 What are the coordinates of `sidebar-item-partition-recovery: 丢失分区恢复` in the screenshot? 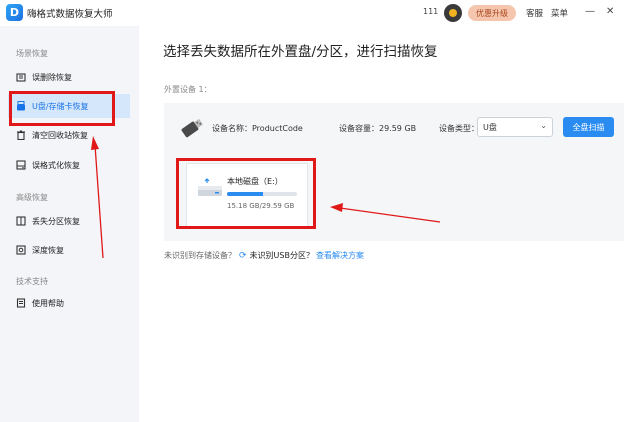 It's located at (69, 221).